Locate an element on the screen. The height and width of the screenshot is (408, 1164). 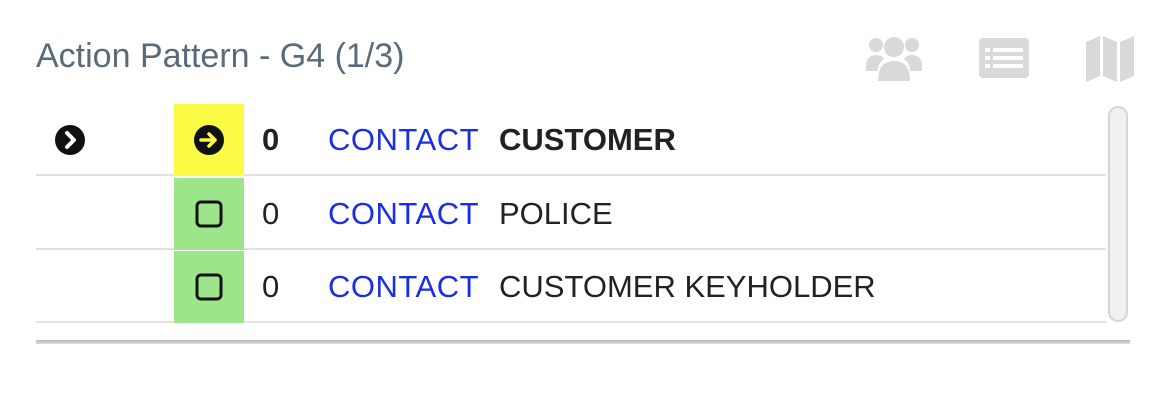
vertical-scrollbar is located at coordinates (1118, 215).